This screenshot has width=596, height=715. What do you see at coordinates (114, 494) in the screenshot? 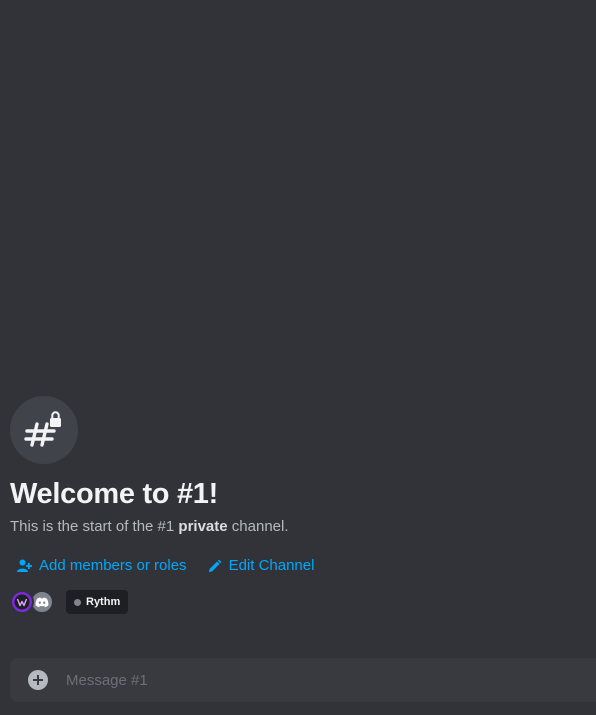
I see `welcome-title: Welcome to #1!` at bounding box center [114, 494].